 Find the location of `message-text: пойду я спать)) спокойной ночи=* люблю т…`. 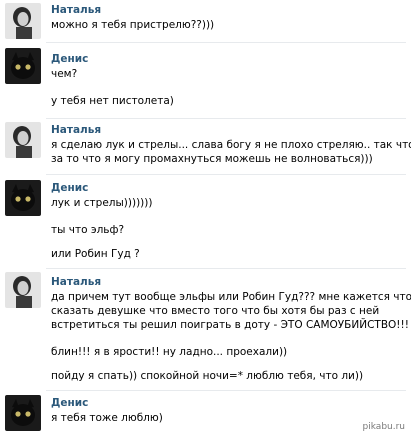

message-text: пойду я спать)) спокойной ночи=* люблю т… is located at coordinates (207, 376).